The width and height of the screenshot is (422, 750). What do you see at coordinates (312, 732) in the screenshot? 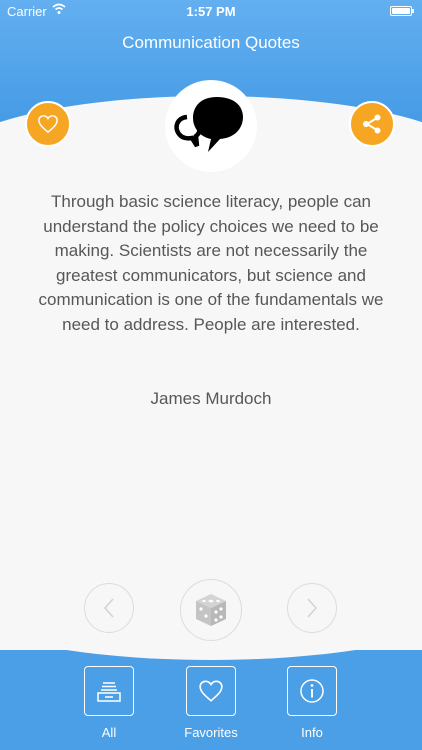
I see `tab-info-label: Info` at bounding box center [312, 732].